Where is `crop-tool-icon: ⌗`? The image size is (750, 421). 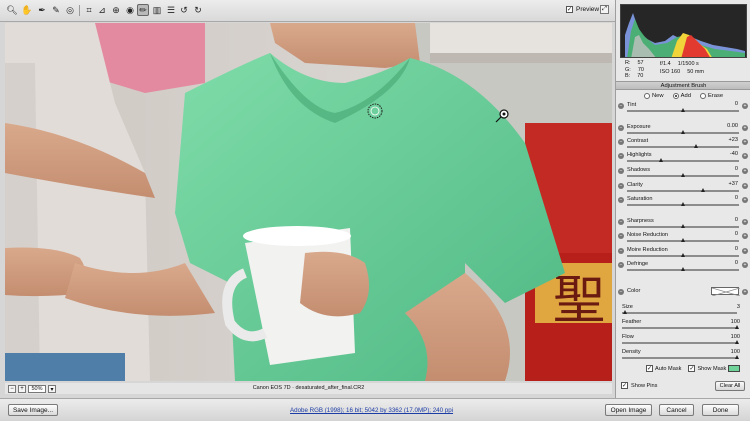 crop-tool-icon: ⌗ is located at coordinates (89, 10).